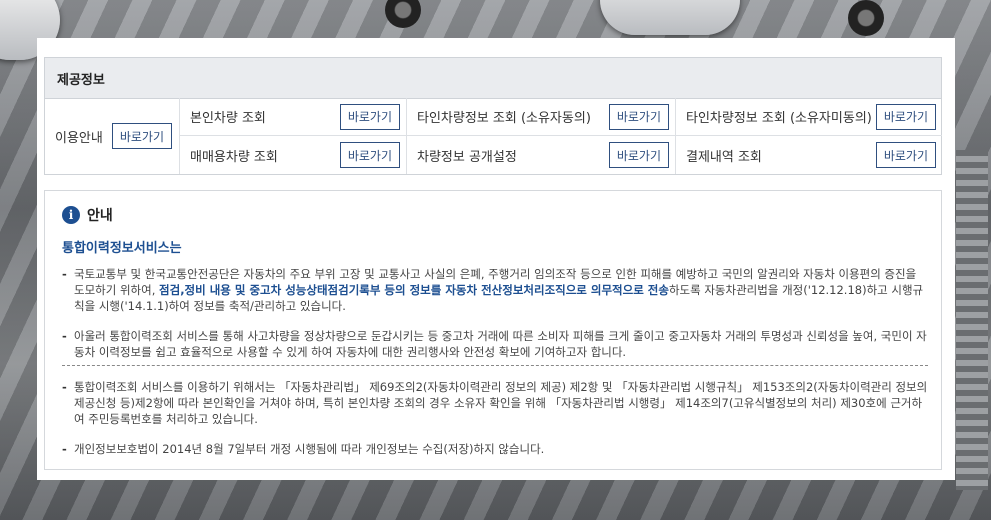 The height and width of the screenshot is (520, 991). I want to click on other-vehicle-no-consent-label: 타인차량정보 조회 (소유자미동의), so click(779, 118).